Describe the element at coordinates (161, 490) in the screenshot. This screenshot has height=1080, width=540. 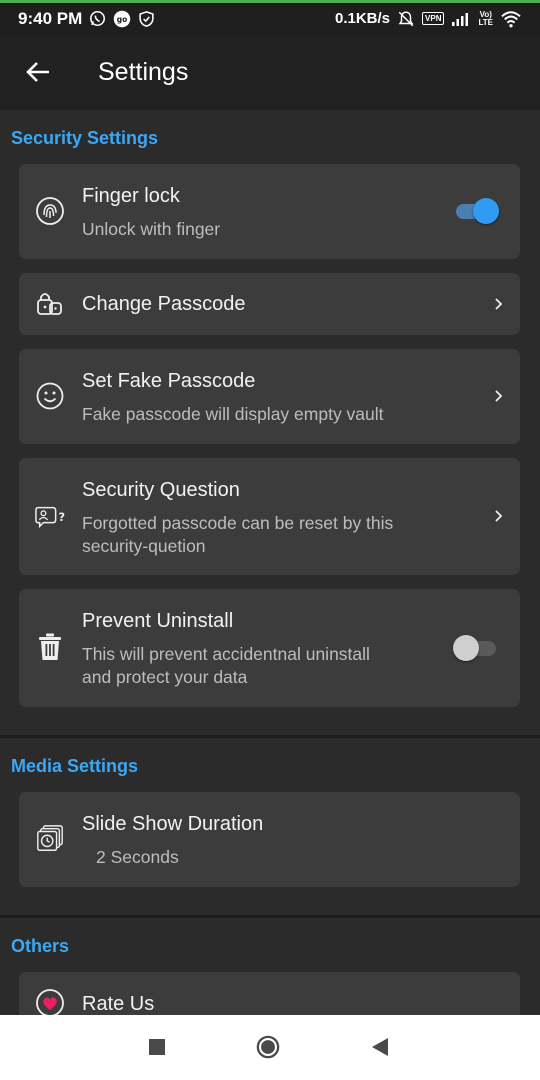
I see `security-question-title: Security Question` at that location.